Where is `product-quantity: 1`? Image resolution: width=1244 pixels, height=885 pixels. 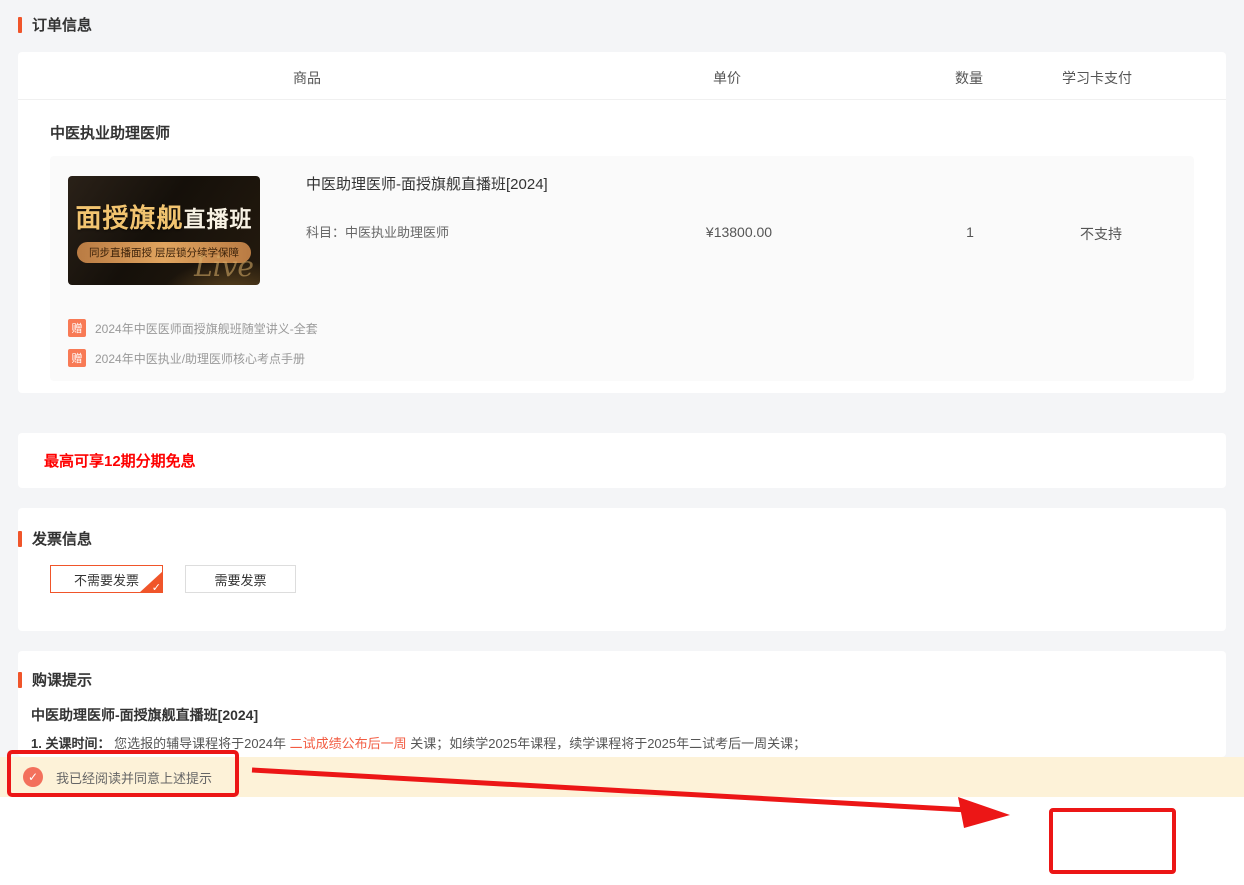 product-quantity: 1 is located at coordinates (970, 232).